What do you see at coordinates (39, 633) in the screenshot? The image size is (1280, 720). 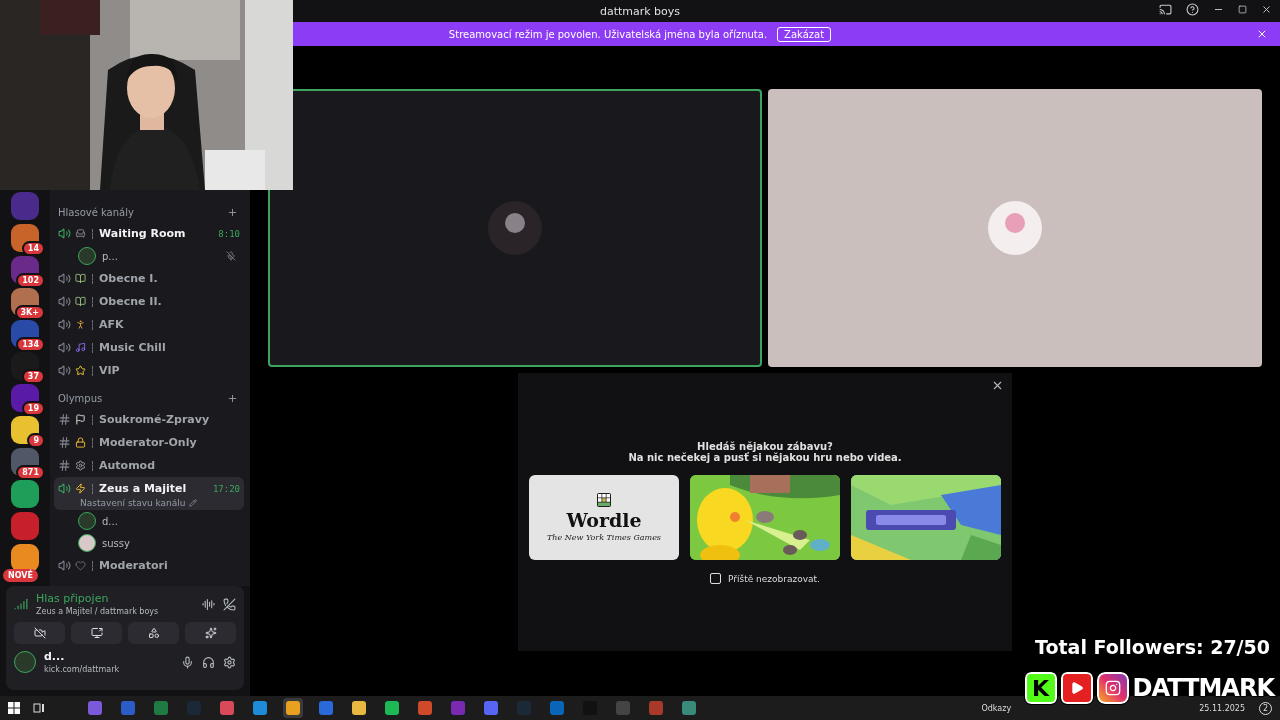 I see `camera-button` at bounding box center [39, 633].